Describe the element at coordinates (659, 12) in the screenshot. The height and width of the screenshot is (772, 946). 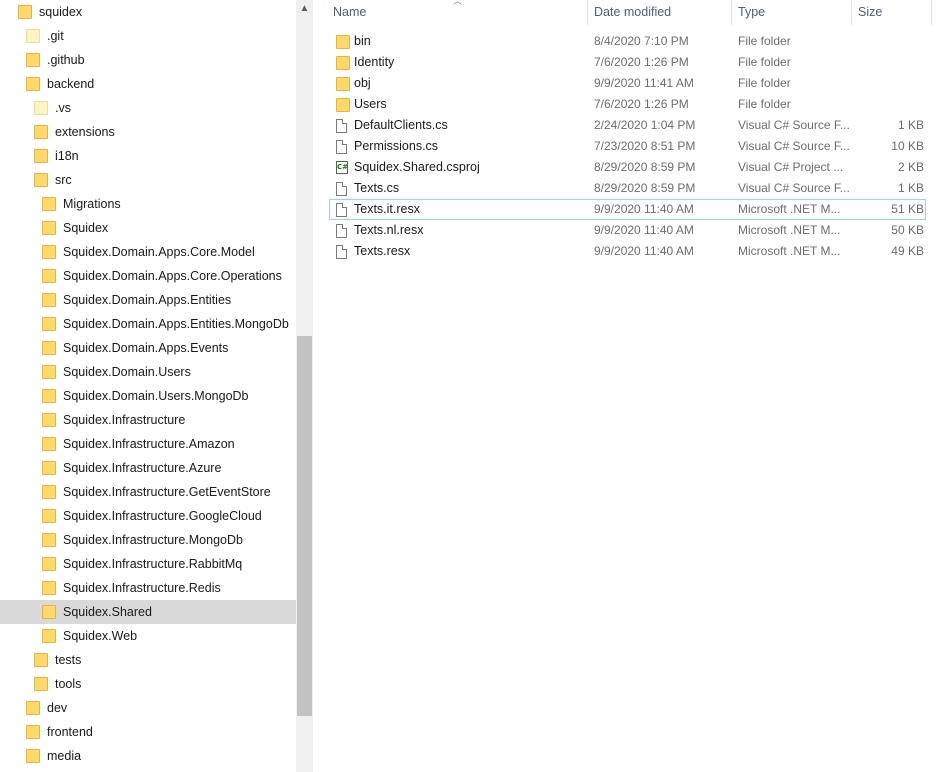
I see `column-header-date-modified: Date modified` at that location.